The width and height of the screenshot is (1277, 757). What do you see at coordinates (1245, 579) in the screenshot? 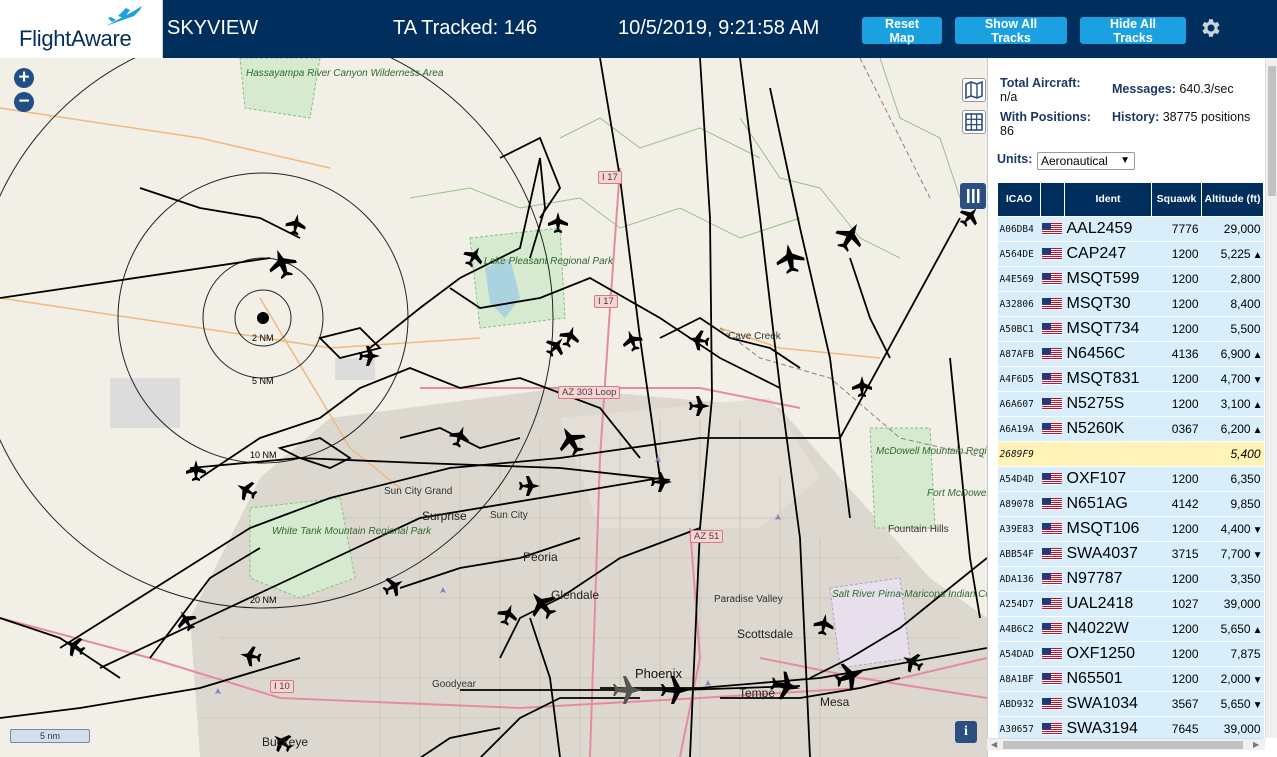
I see `altitude-value: 3,350` at bounding box center [1245, 579].